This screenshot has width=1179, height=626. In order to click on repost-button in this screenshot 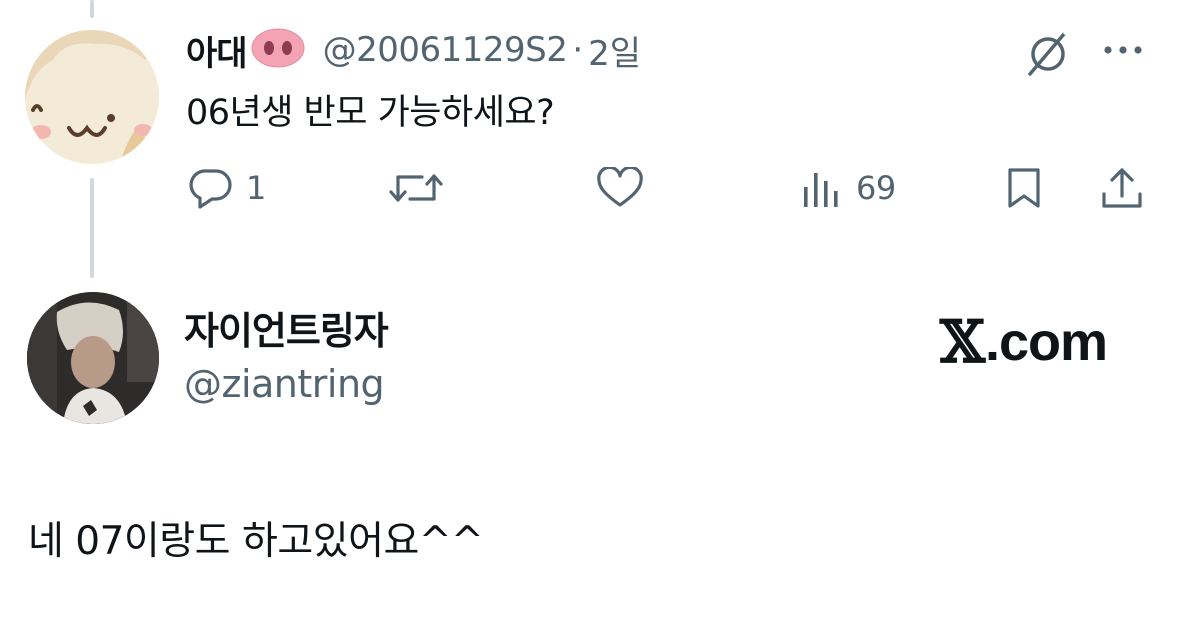, I will do `click(416, 188)`.